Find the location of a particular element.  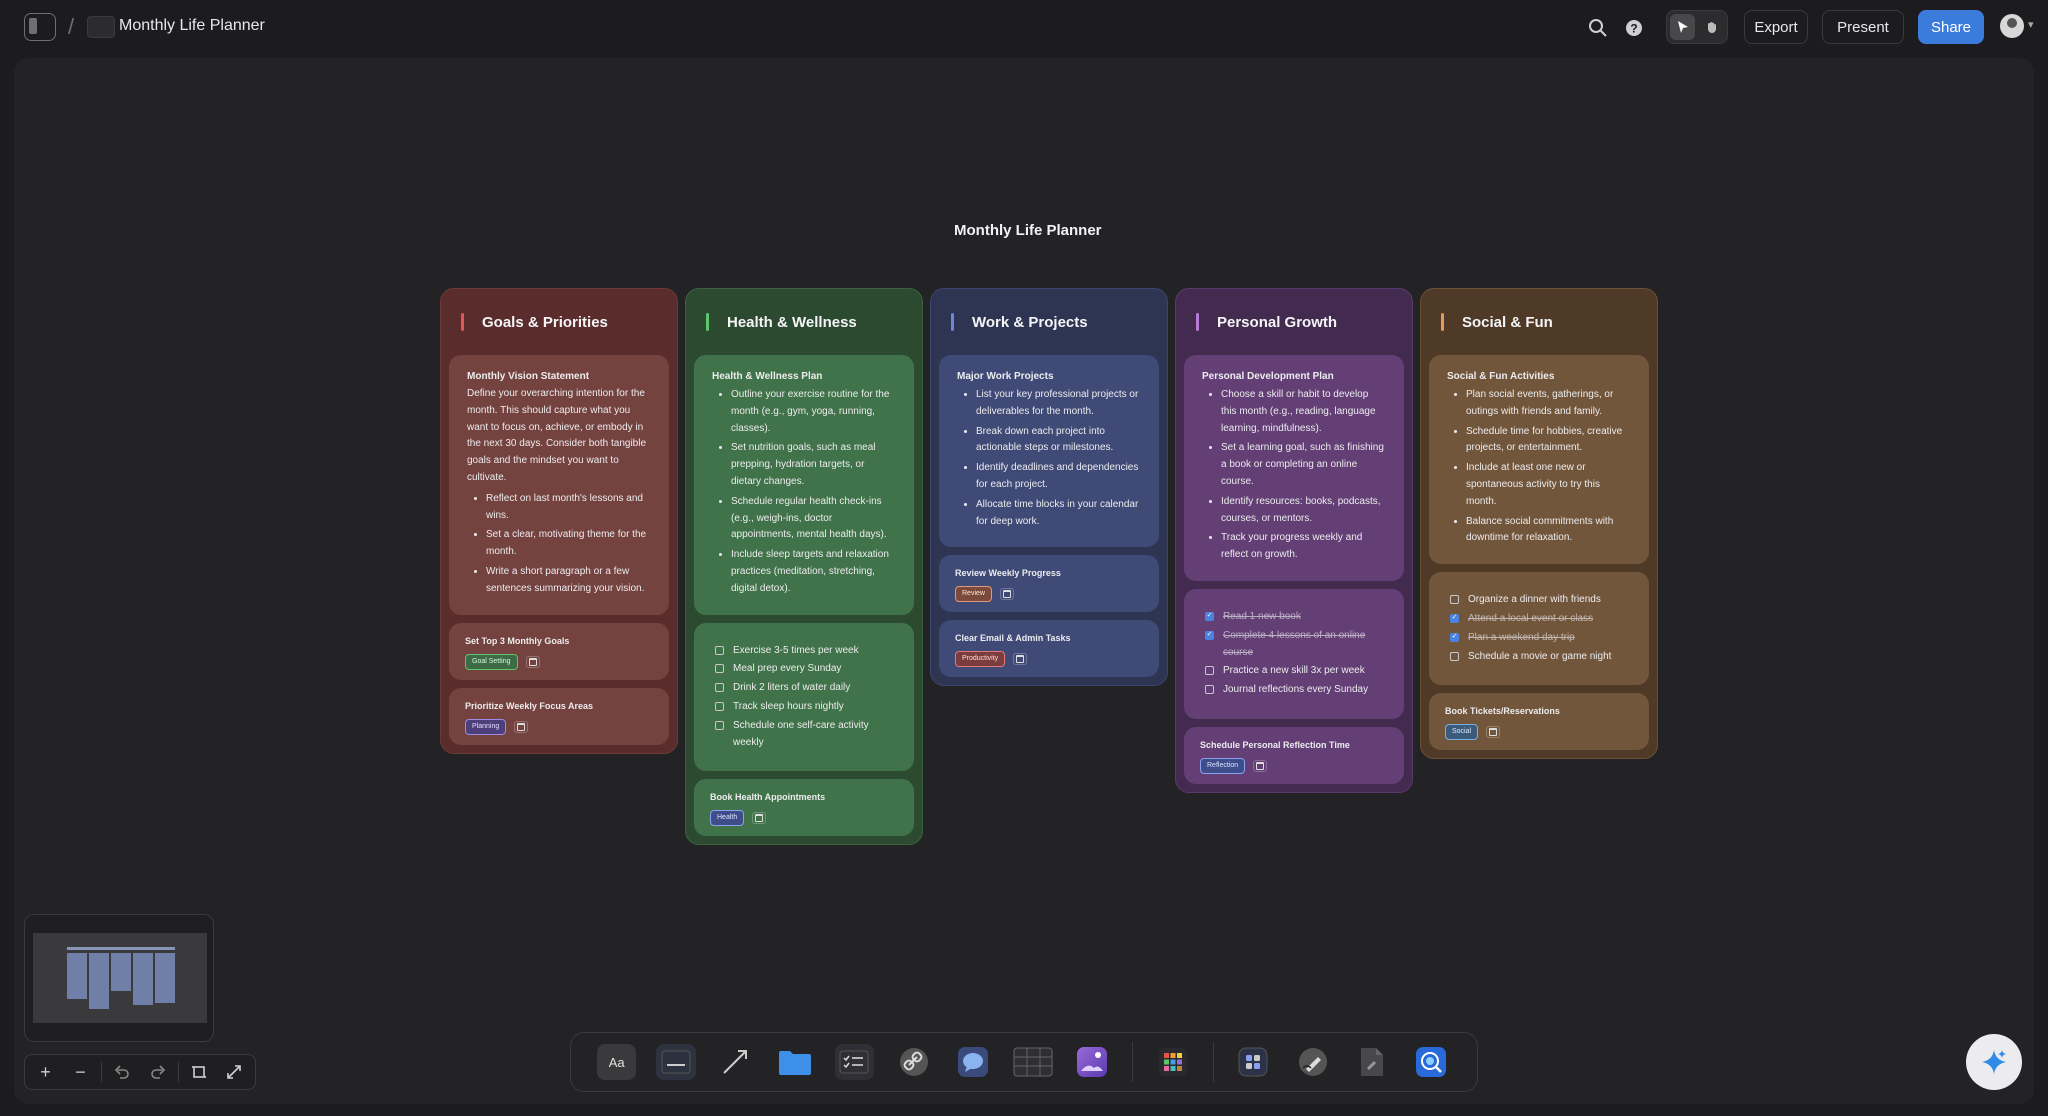

task-card: Clear Email & Admin Tasks Productivity is located at coordinates (1049, 649).